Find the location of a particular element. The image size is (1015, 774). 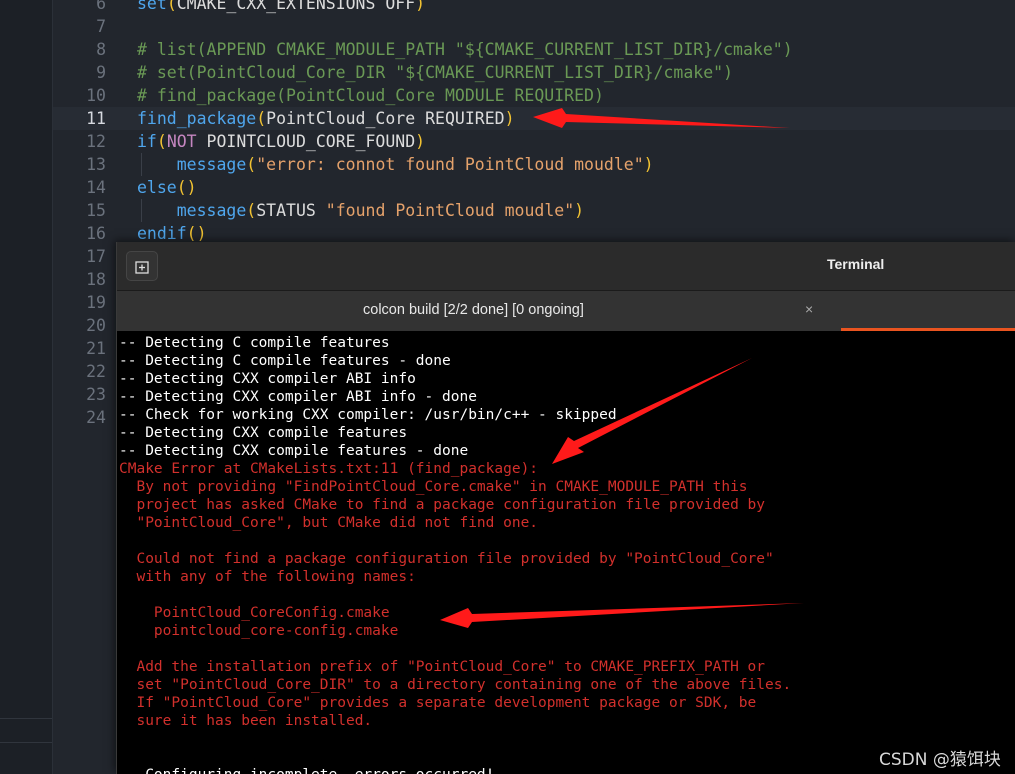

terminal-line: -- Detecting C compile features - done is located at coordinates (285, 361).